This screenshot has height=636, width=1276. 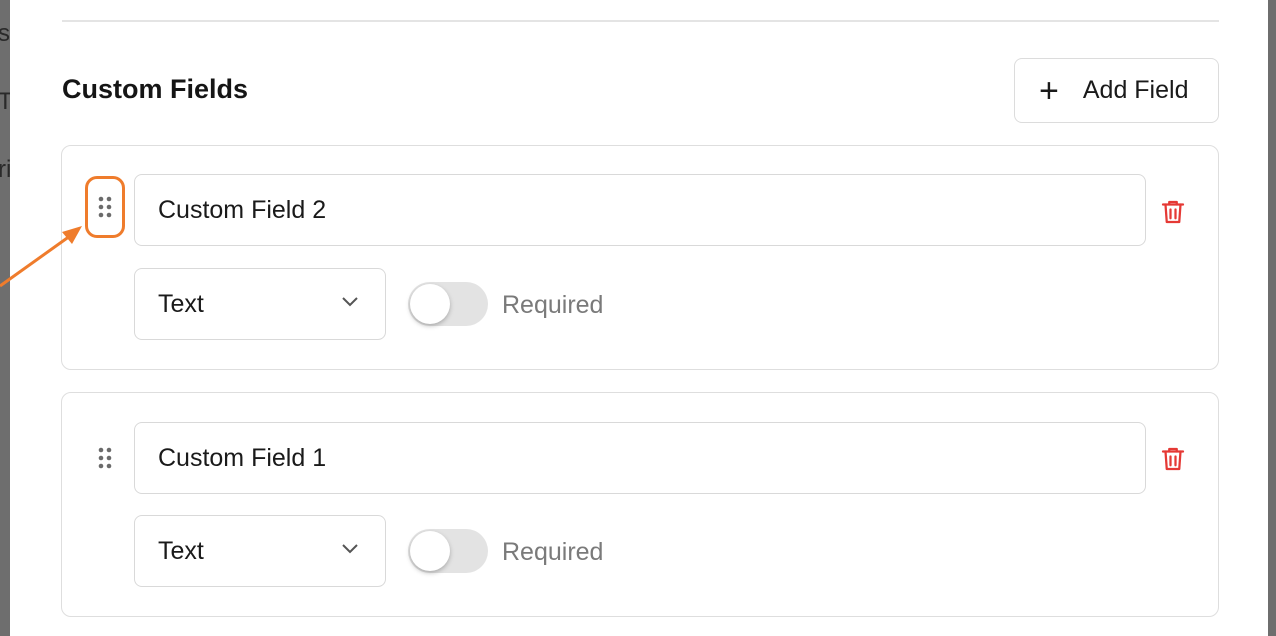 What do you see at coordinates (640, 21) in the screenshot?
I see `divider` at bounding box center [640, 21].